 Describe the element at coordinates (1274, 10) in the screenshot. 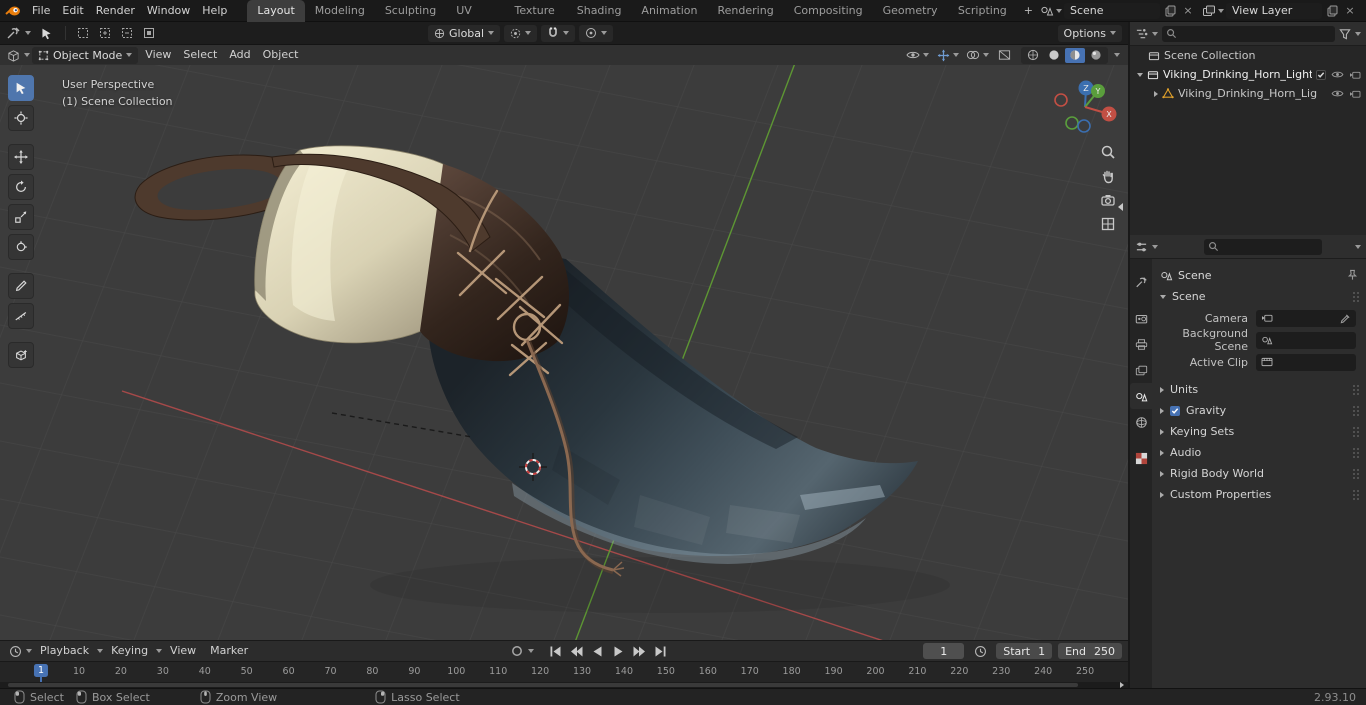

I see `view-layer-field: View Layer` at that location.